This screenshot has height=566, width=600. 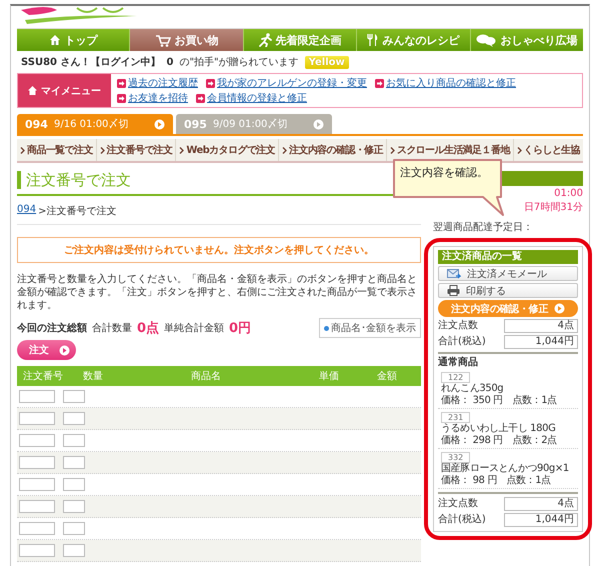 What do you see at coordinates (505, 468) in the screenshot?
I see `item-name: 国産豚ロースとんかつ90g×1` at bounding box center [505, 468].